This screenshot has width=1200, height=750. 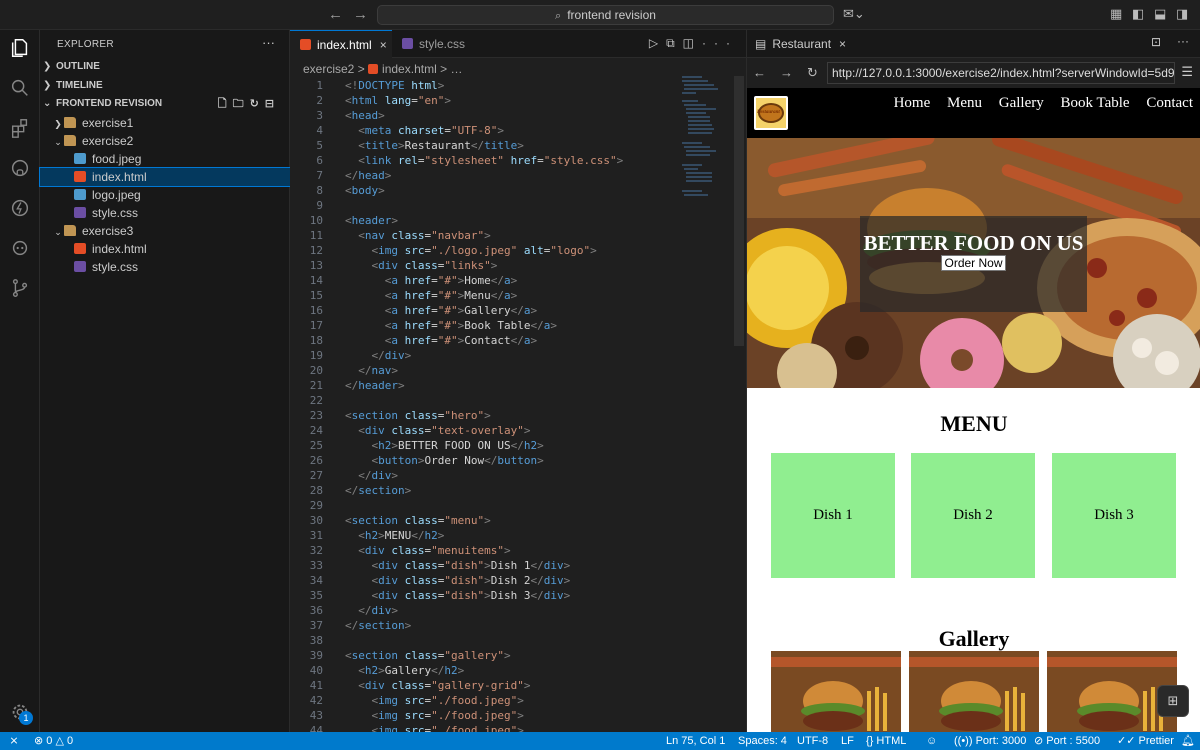 I want to click on split-editor-icon: ◫, so click(x=692, y=43).